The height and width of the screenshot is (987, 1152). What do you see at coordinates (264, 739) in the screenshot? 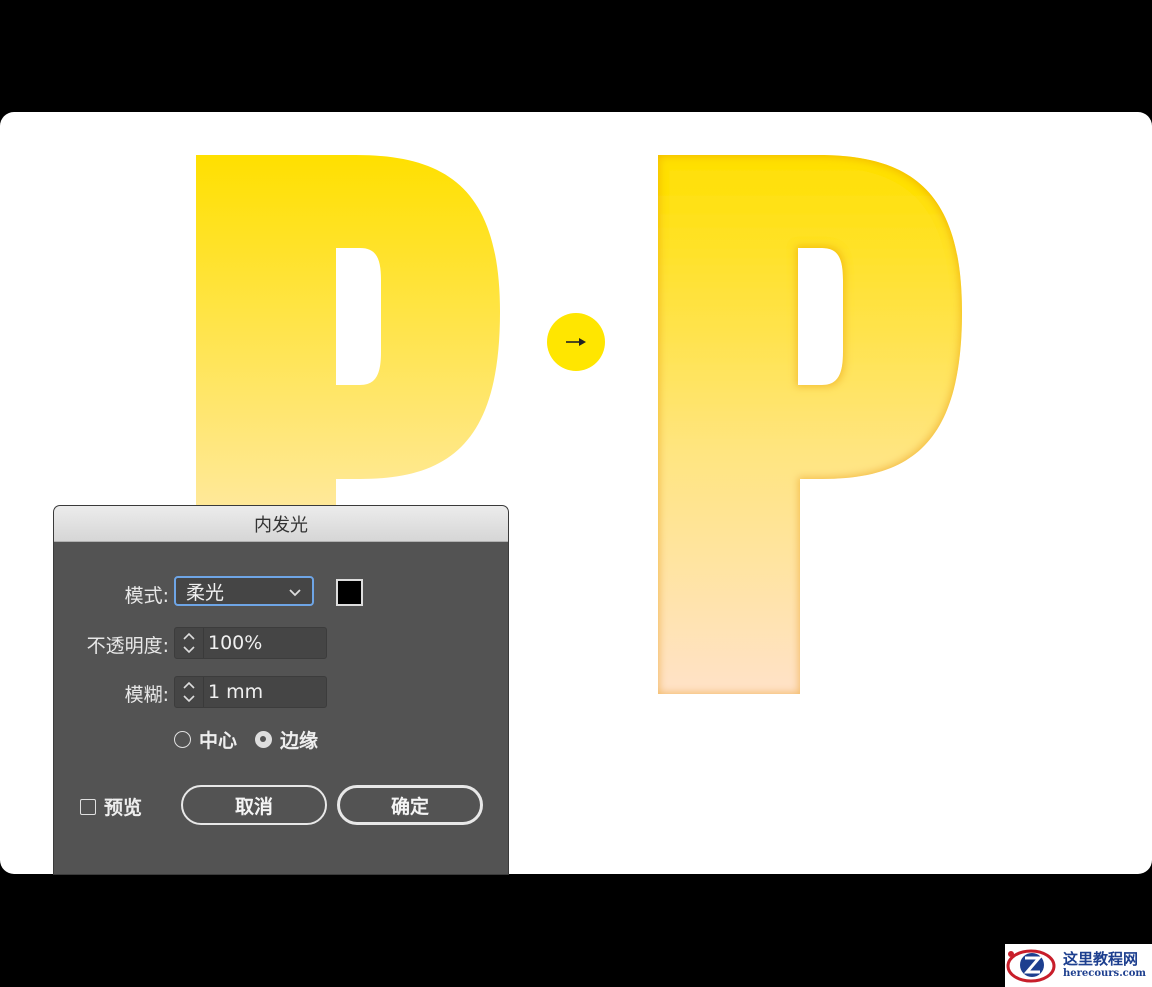
I see `radio-edge` at bounding box center [264, 739].